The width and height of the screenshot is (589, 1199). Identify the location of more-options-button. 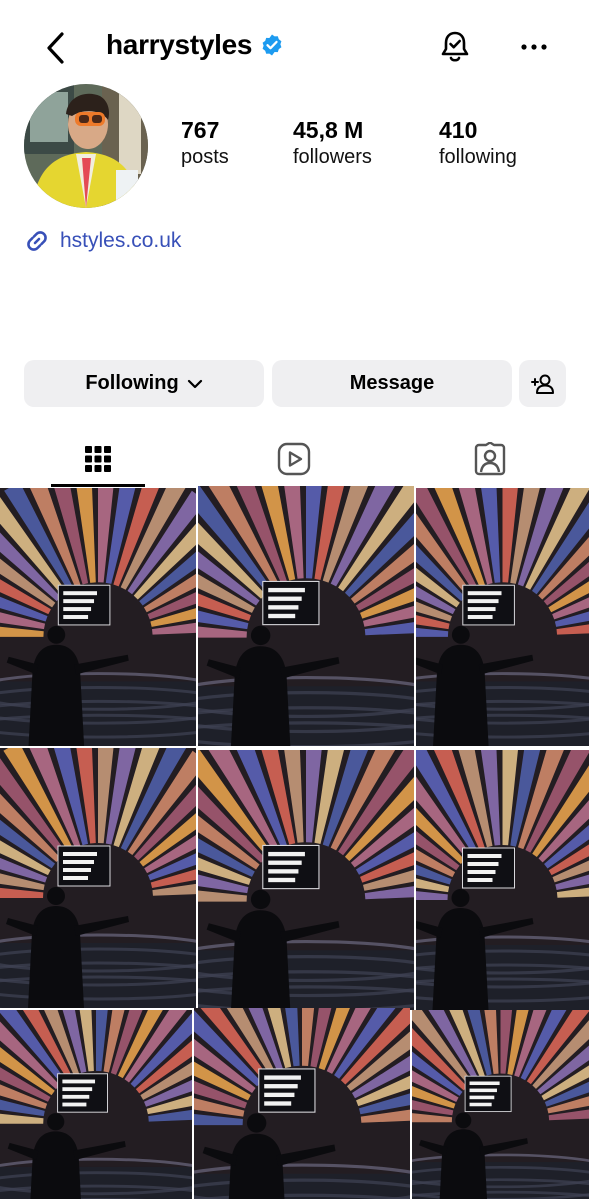
(534, 47).